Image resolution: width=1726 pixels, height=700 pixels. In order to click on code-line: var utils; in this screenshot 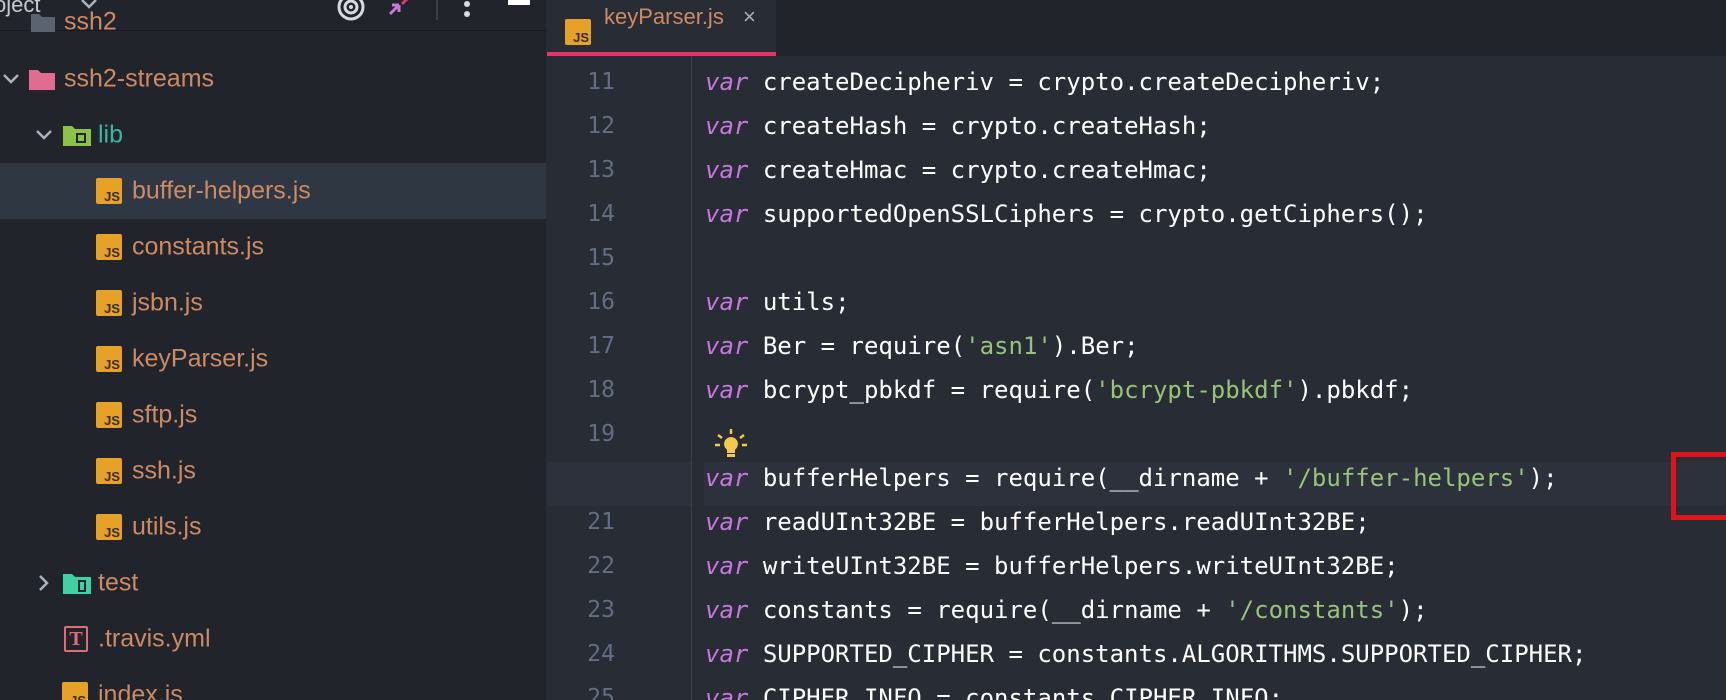, I will do `click(777, 302)`.